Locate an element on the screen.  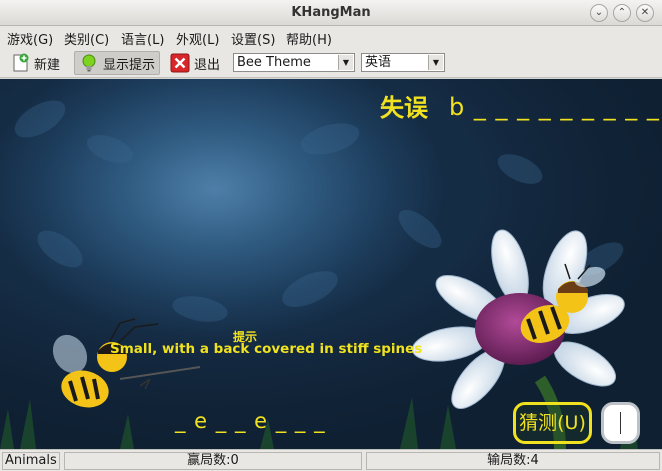
close-button: ✕ is located at coordinates (645, 13).